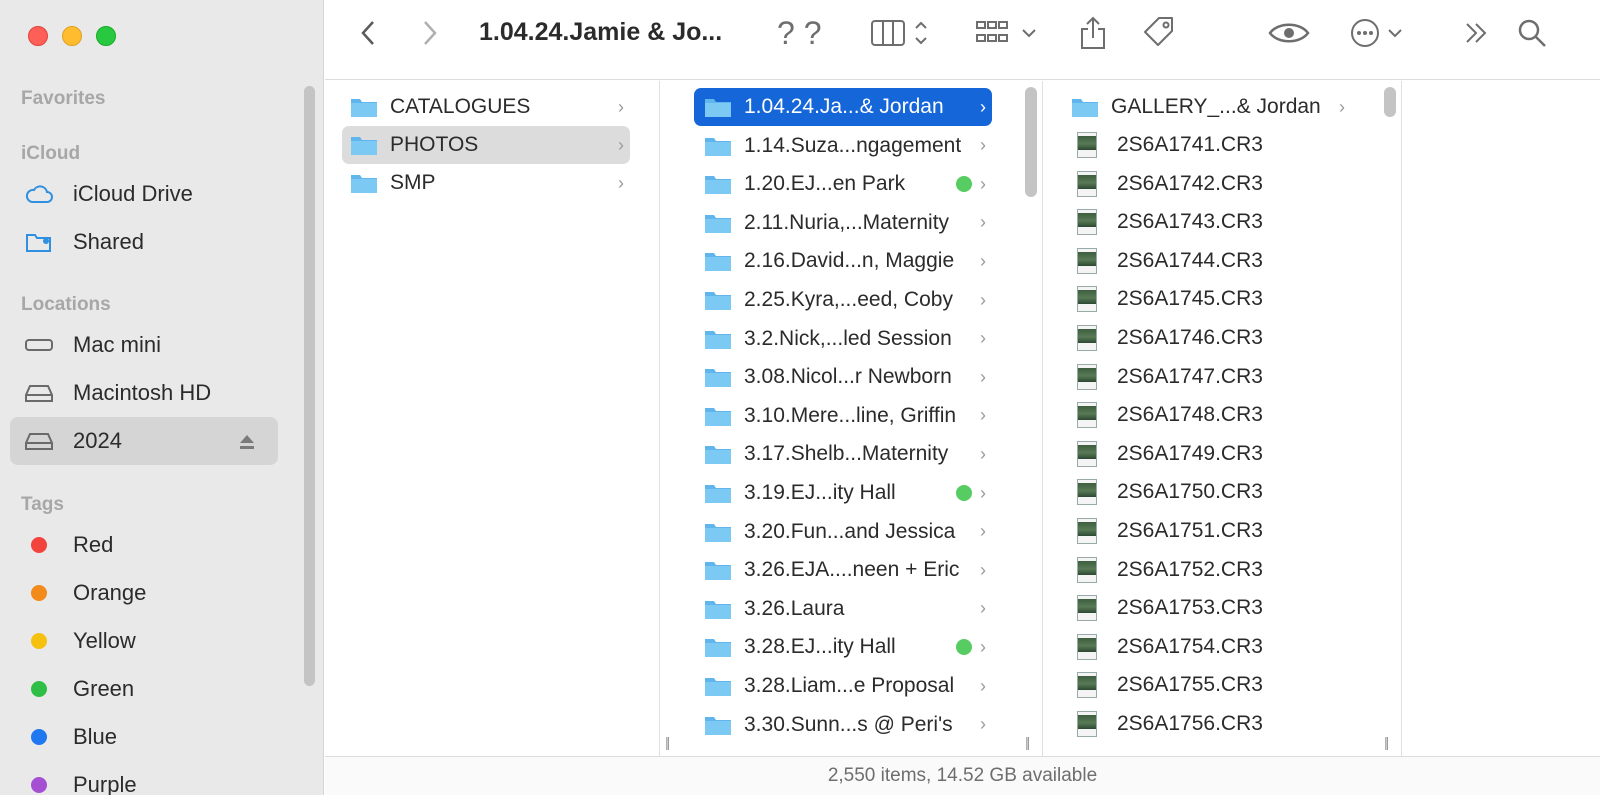 The width and height of the screenshot is (1600, 795). I want to click on folder-label: 3.30.Sunn...s @ Peri's, so click(848, 724).